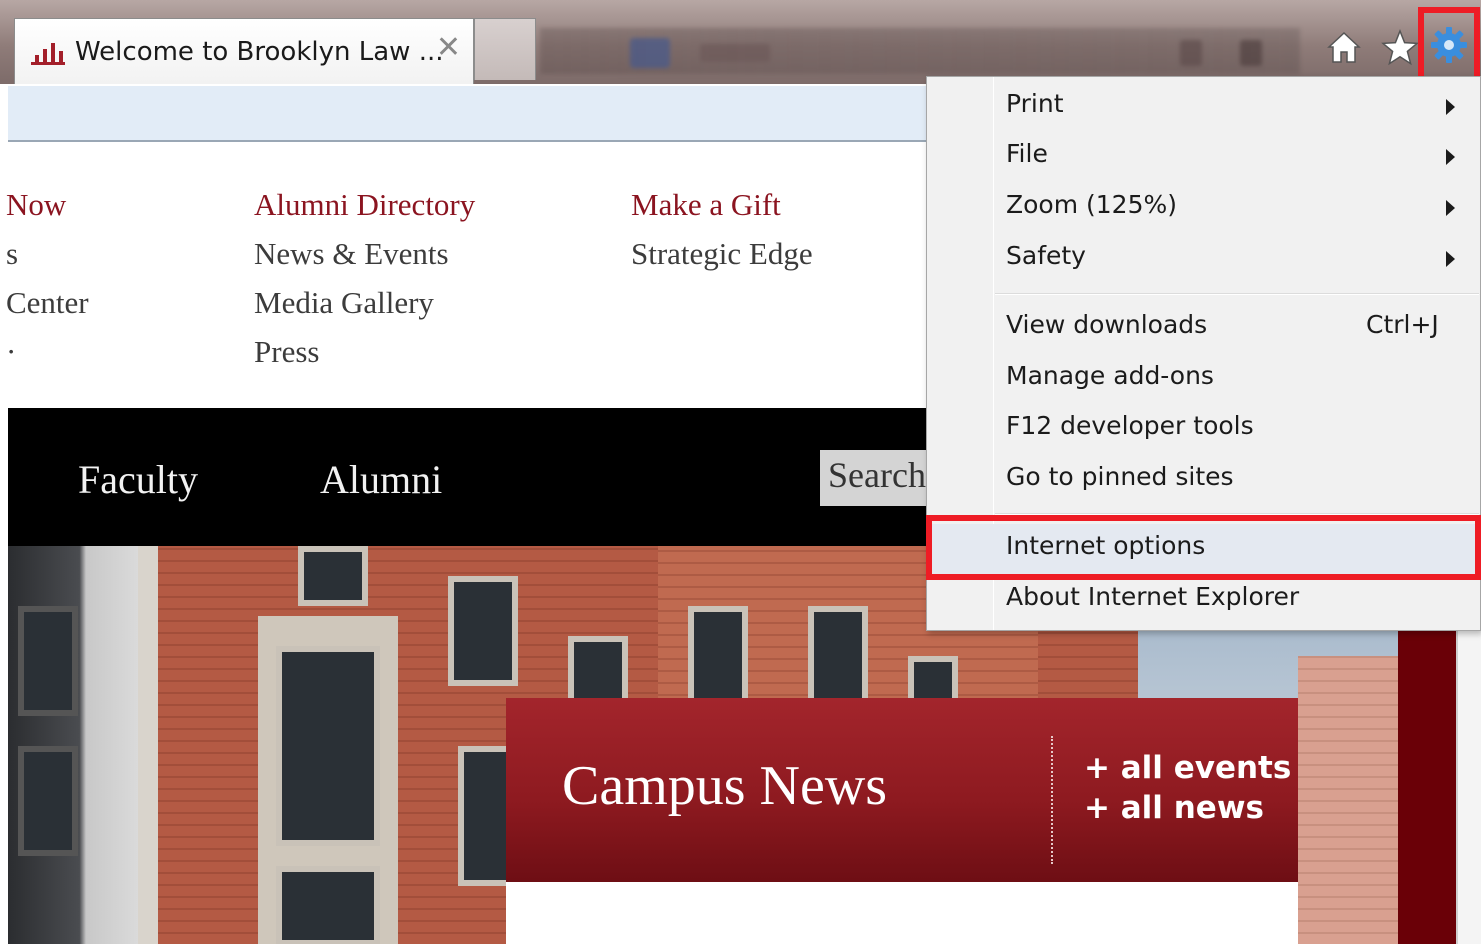 This screenshot has height=944, width=1481. I want to click on menu-item-label: Manage add-ons, so click(1110, 375).